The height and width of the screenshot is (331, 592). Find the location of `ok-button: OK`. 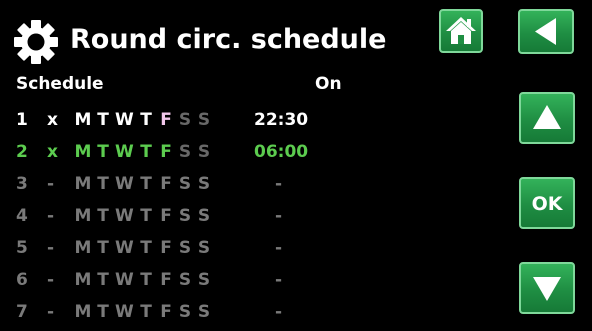

ok-button: OK is located at coordinates (547, 203).